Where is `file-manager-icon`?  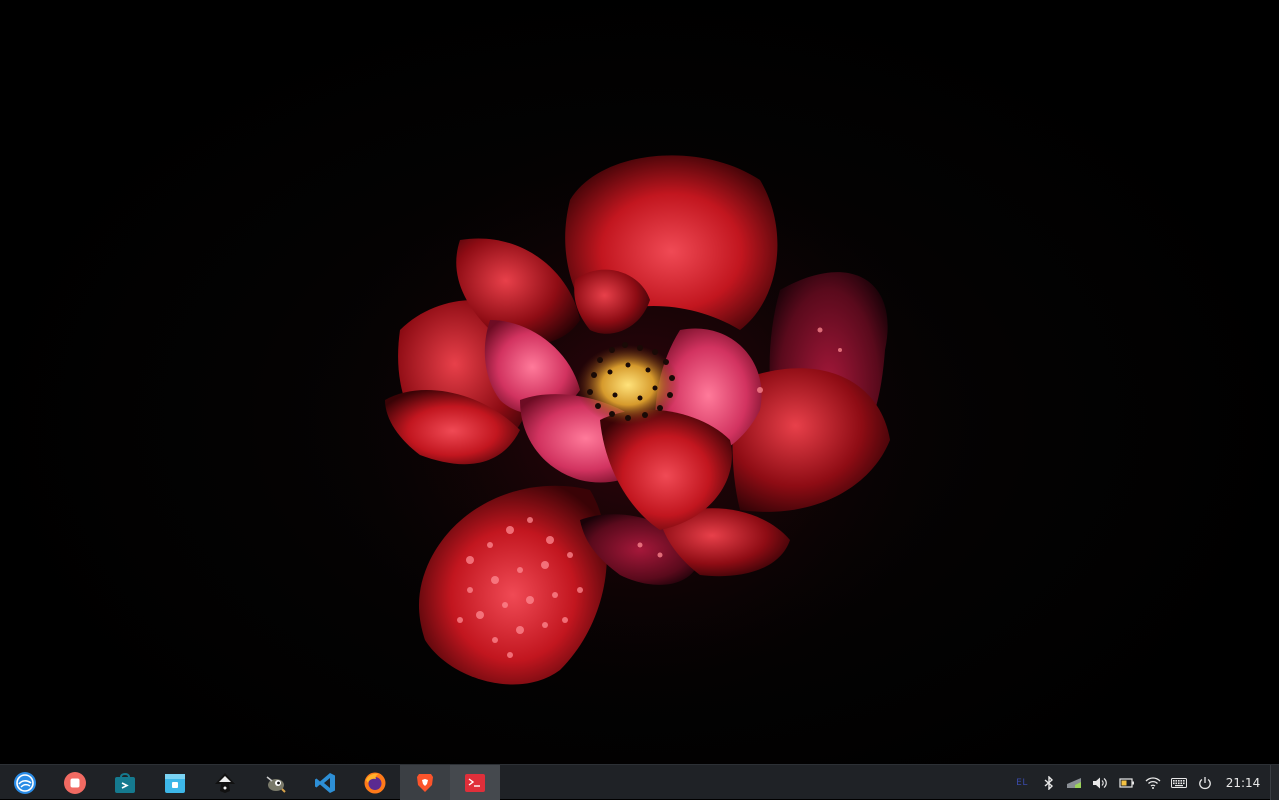
file-manager-icon is located at coordinates (175, 783).